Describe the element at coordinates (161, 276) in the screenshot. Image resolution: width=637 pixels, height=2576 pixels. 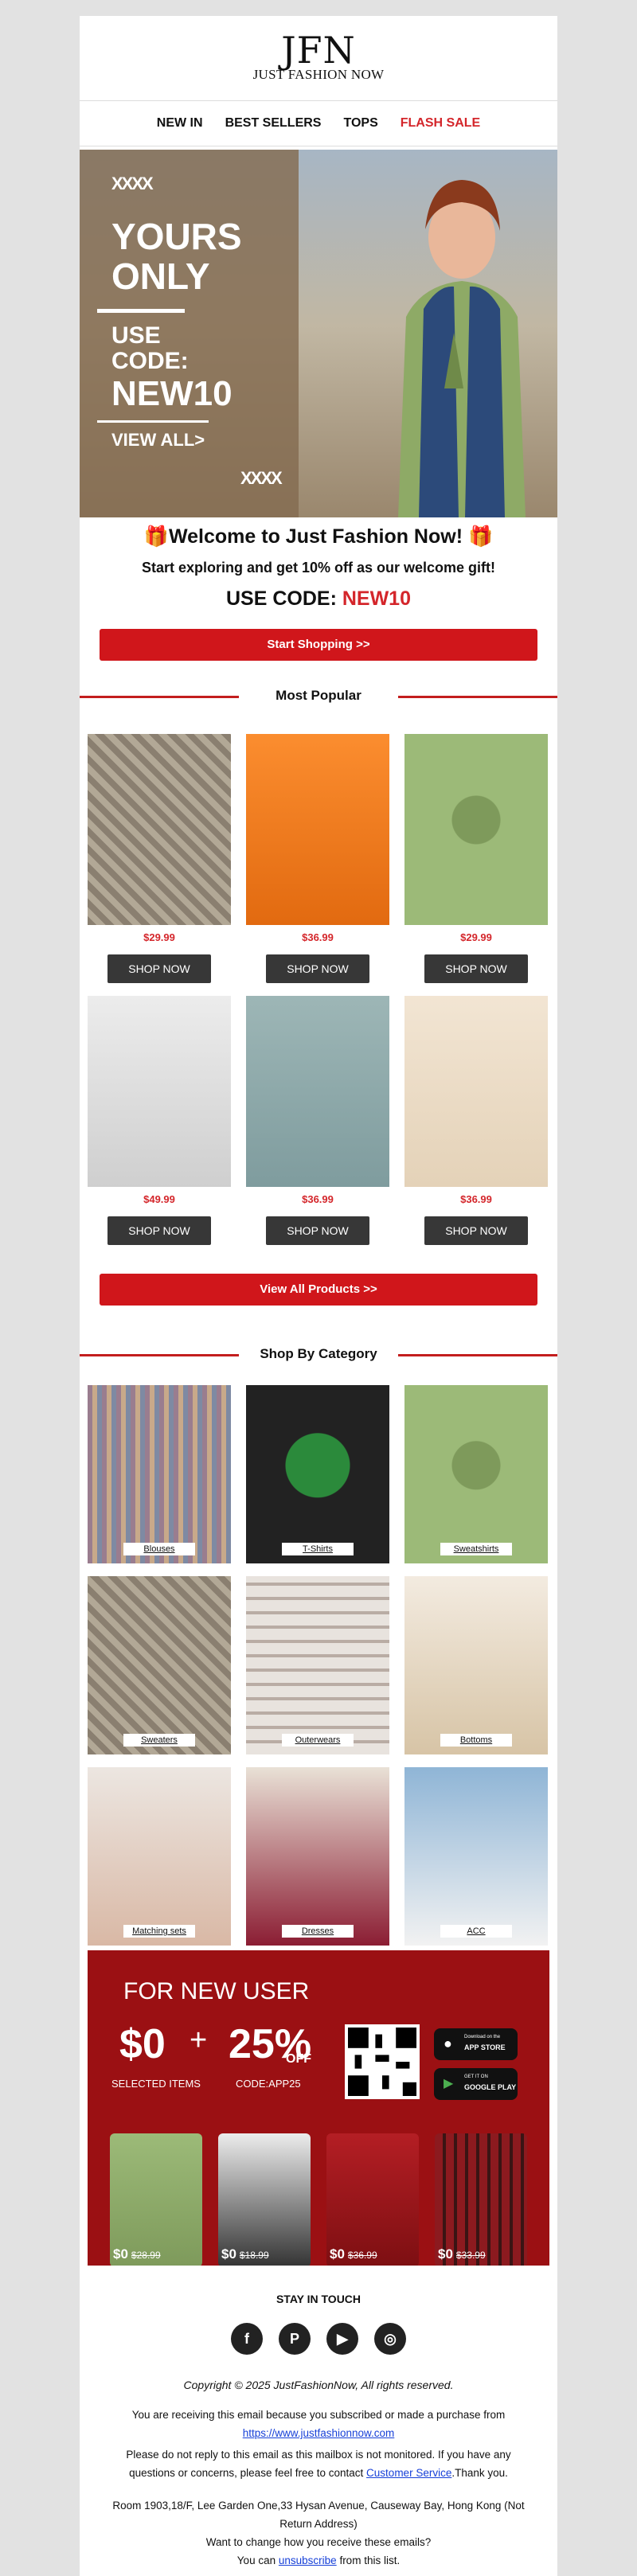
I see `hero-line2: ONLY` at that location.